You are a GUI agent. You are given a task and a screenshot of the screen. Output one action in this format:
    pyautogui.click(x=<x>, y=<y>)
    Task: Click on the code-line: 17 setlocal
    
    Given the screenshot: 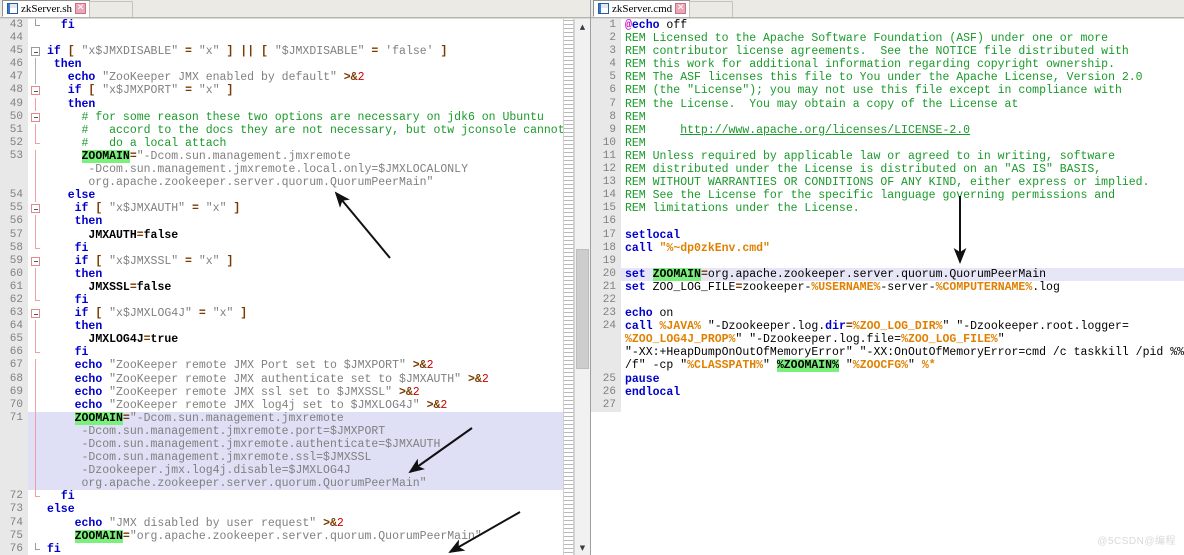 What is the action you would take?
    pyautogui.click(x=887, y=235)
    